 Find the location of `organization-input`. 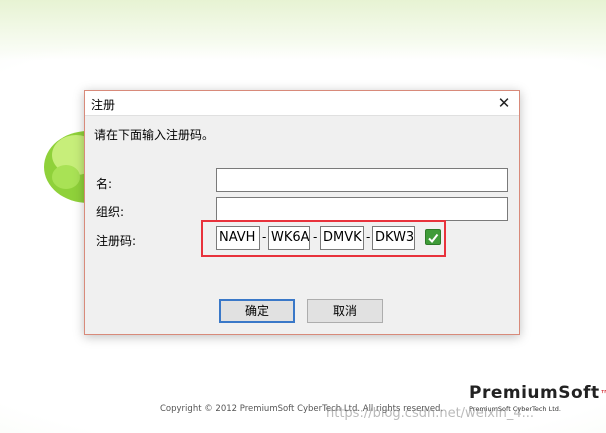

organization-input is located at coordinates (362, 209).